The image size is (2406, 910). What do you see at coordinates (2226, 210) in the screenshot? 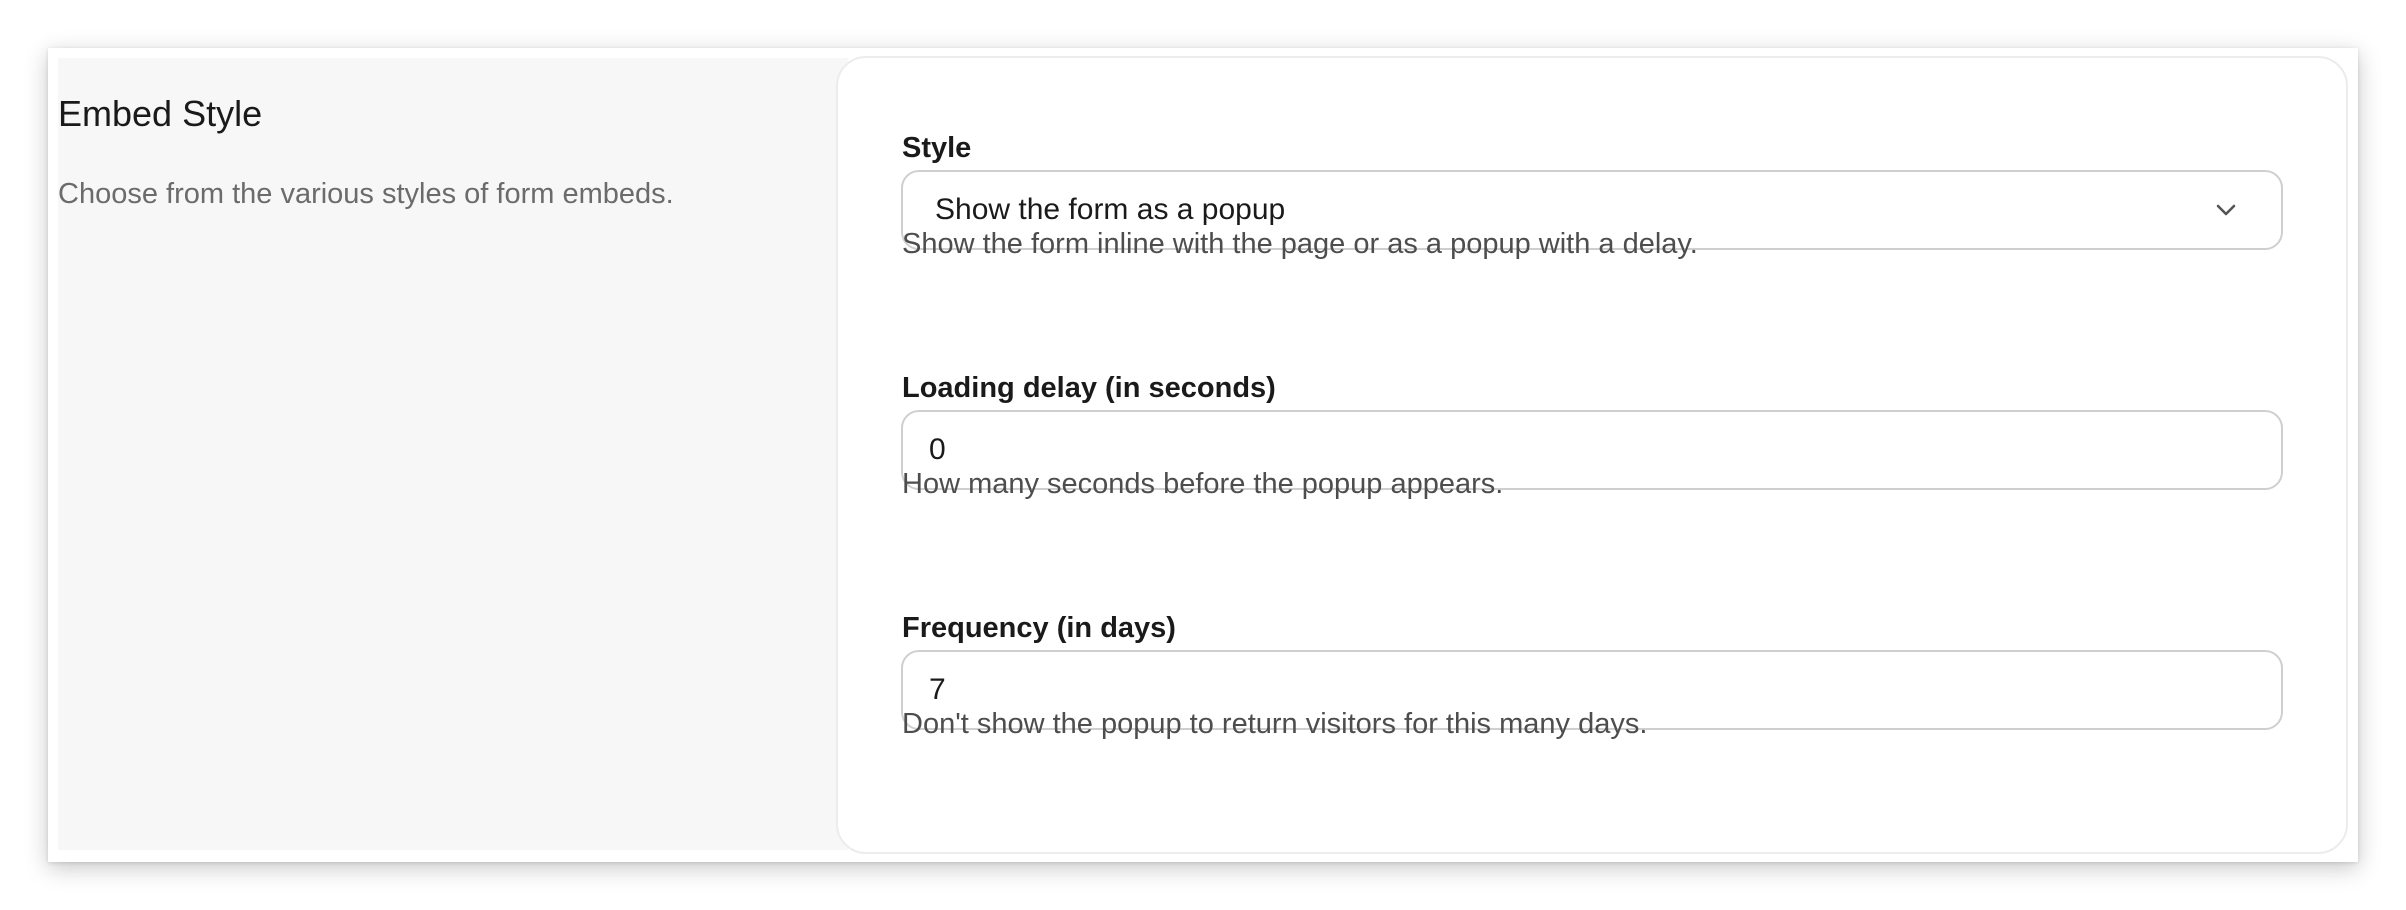
I see `chevron-down-icon` at bounding box center [2226, 210].